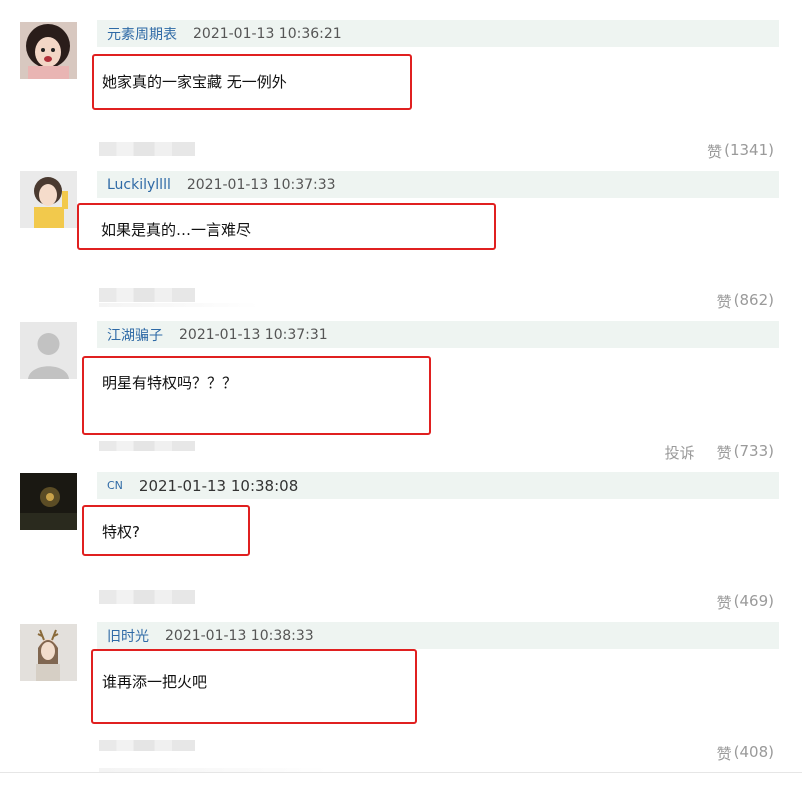  Describe the element at coordinates (267, 33) in the screenshot. I see `comment-timestamp: 2021-01-13 10:36:21` at that location.